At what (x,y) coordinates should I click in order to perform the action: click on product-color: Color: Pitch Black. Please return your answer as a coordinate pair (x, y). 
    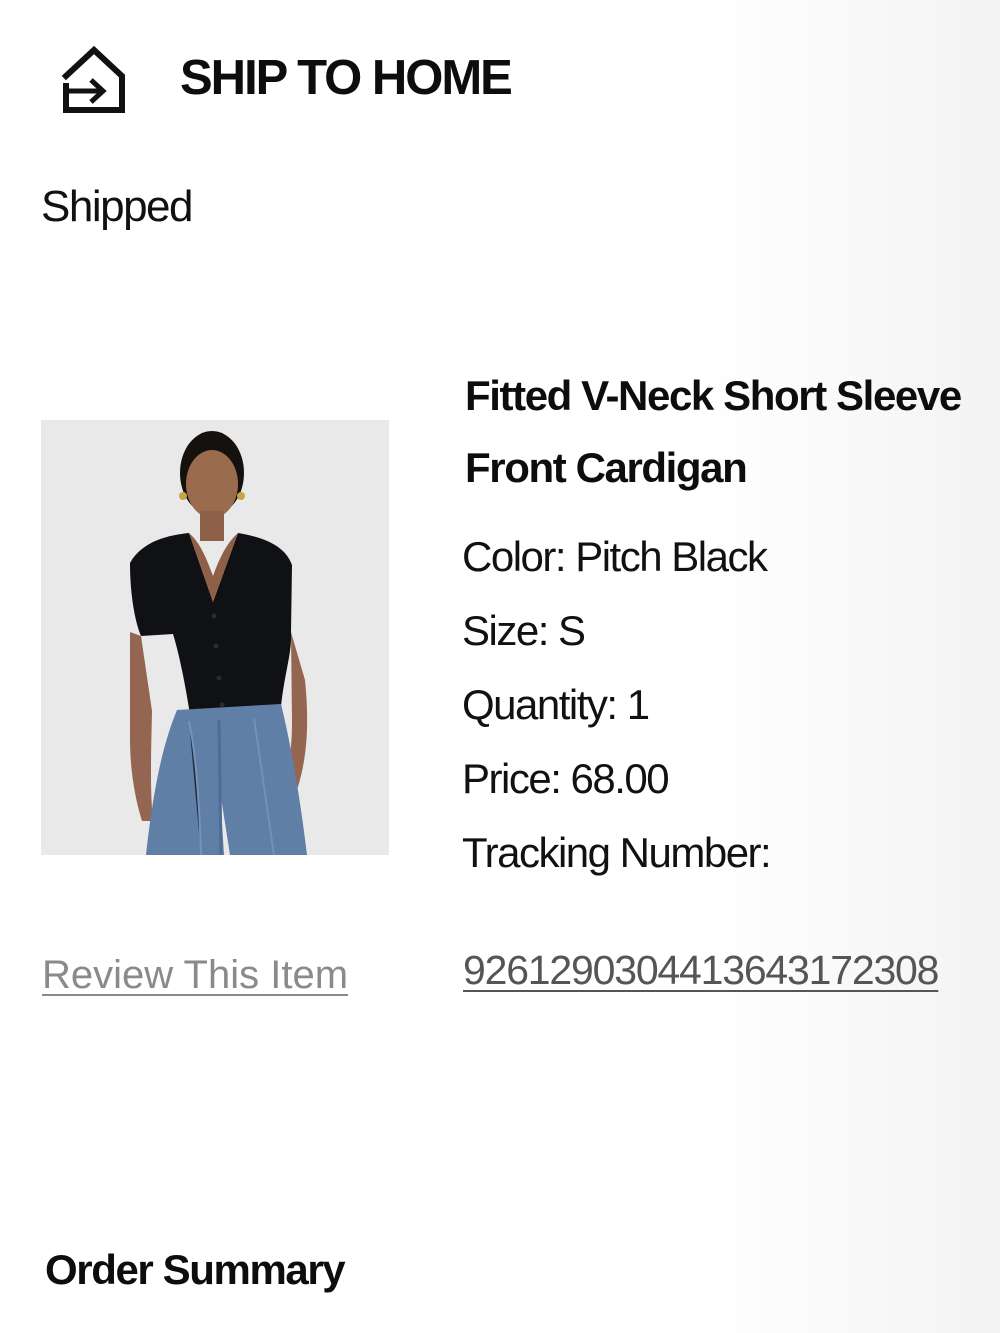
    Looking at the image, I should click on (615, 556).